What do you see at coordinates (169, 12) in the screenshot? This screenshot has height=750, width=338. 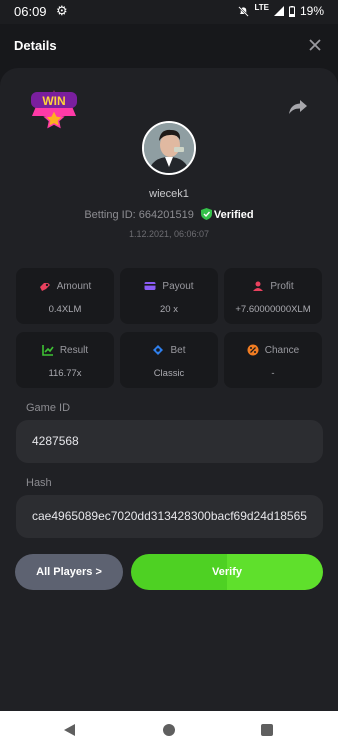 I see `status-bar: 06:09 ⚙ LTE 19%` at bounding box center [169, 12].